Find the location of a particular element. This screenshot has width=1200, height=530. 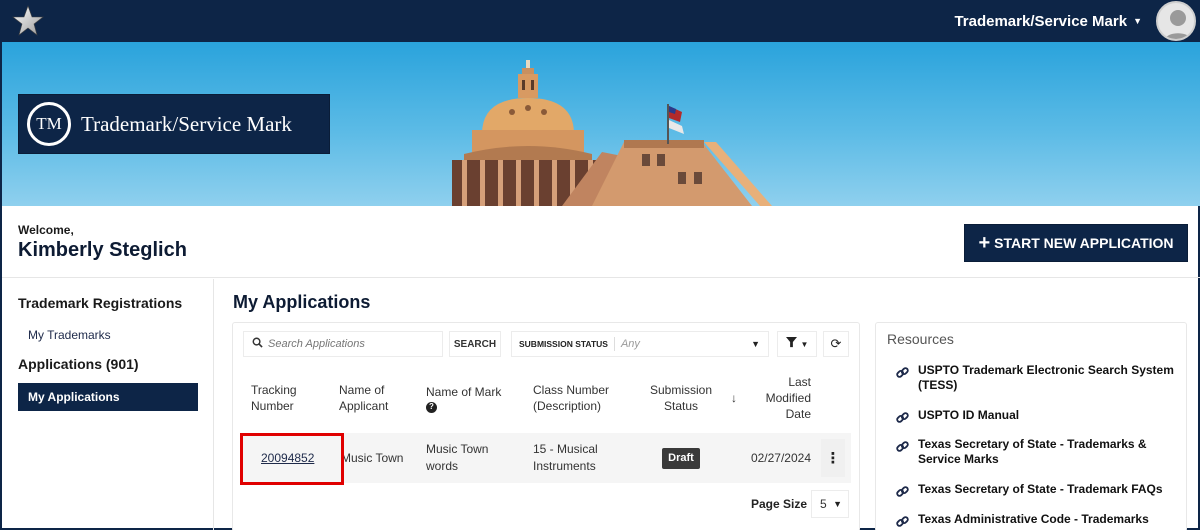

sidebar-heading-applications: Applications (901) is located at coordinates (78, 364).